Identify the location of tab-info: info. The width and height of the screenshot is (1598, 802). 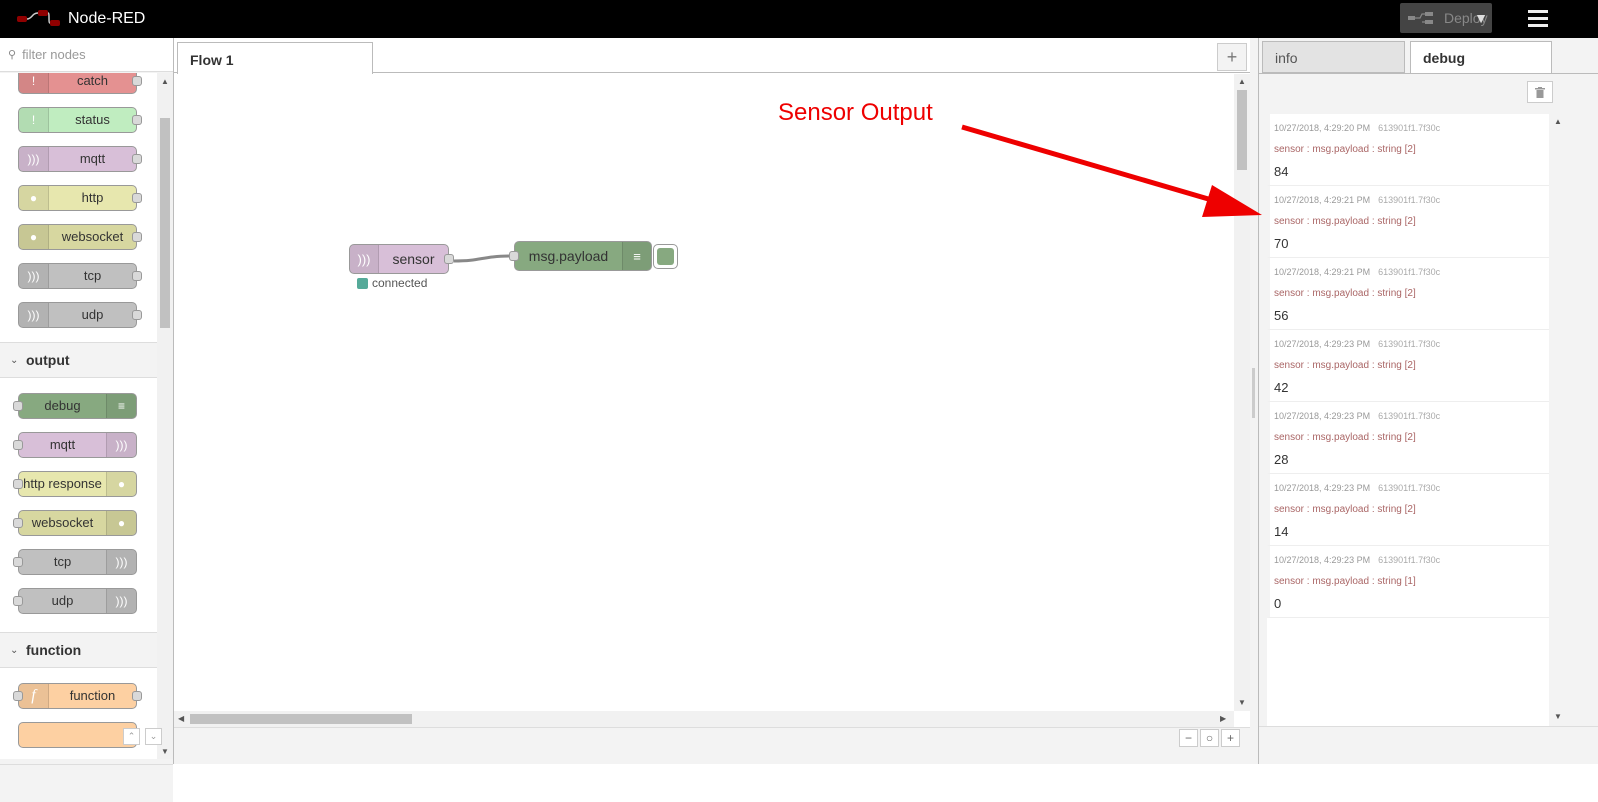
(1333, 57).